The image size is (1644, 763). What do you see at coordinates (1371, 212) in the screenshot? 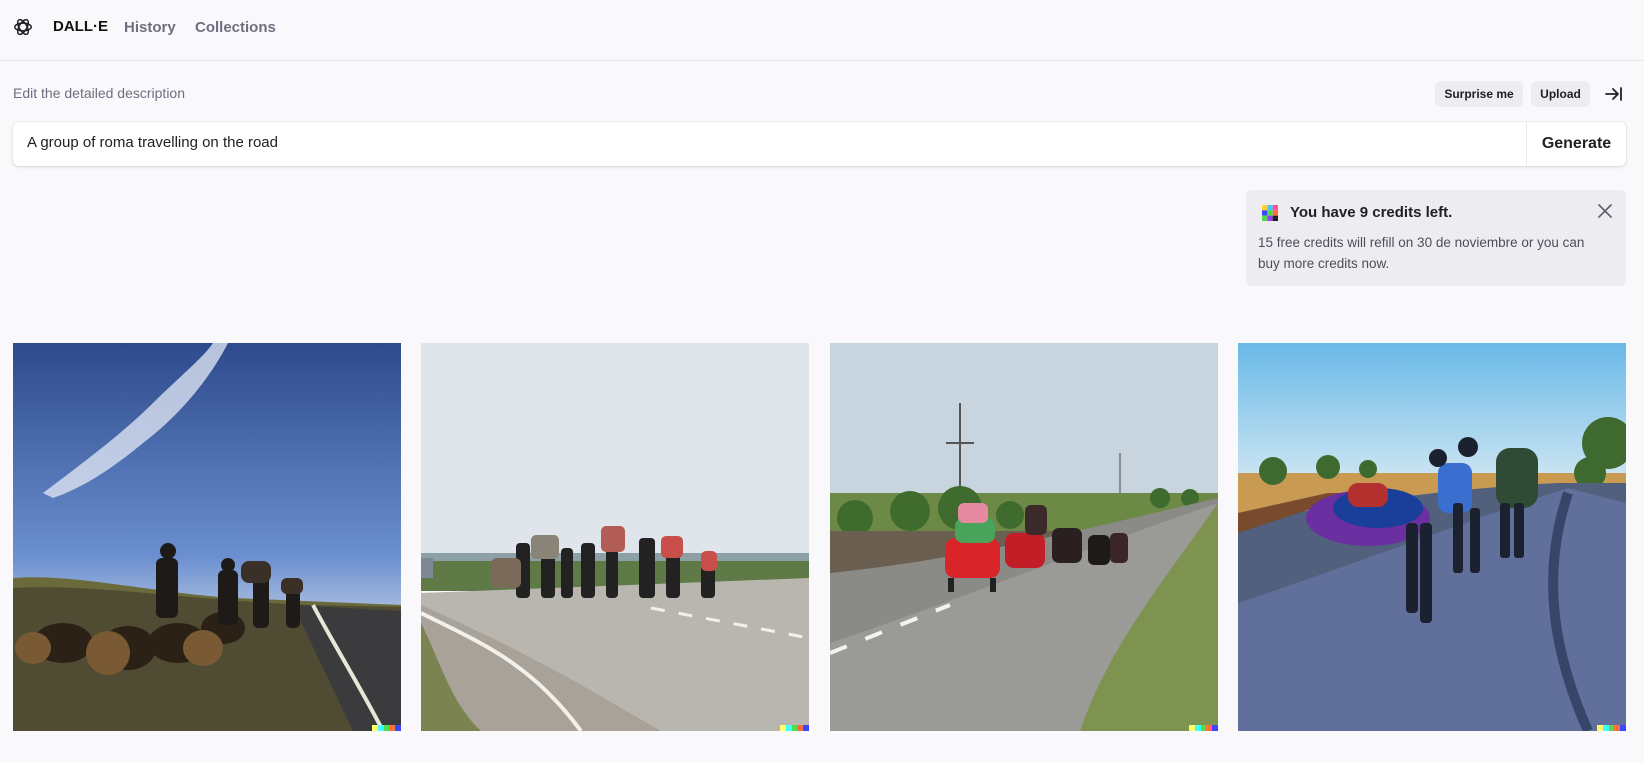
I see `credits-title: You have 9 credits left.` at bounding box center [1371, 212].